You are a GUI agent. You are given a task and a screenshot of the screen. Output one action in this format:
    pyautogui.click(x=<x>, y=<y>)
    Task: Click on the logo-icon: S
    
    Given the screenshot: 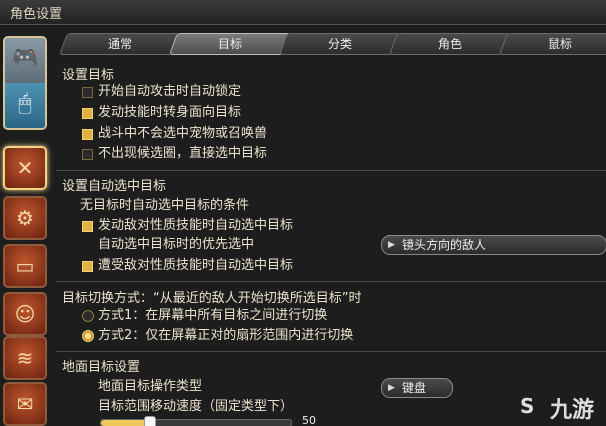 What is the action you would take?
    pyautogui.click(x=527, y=406)
    